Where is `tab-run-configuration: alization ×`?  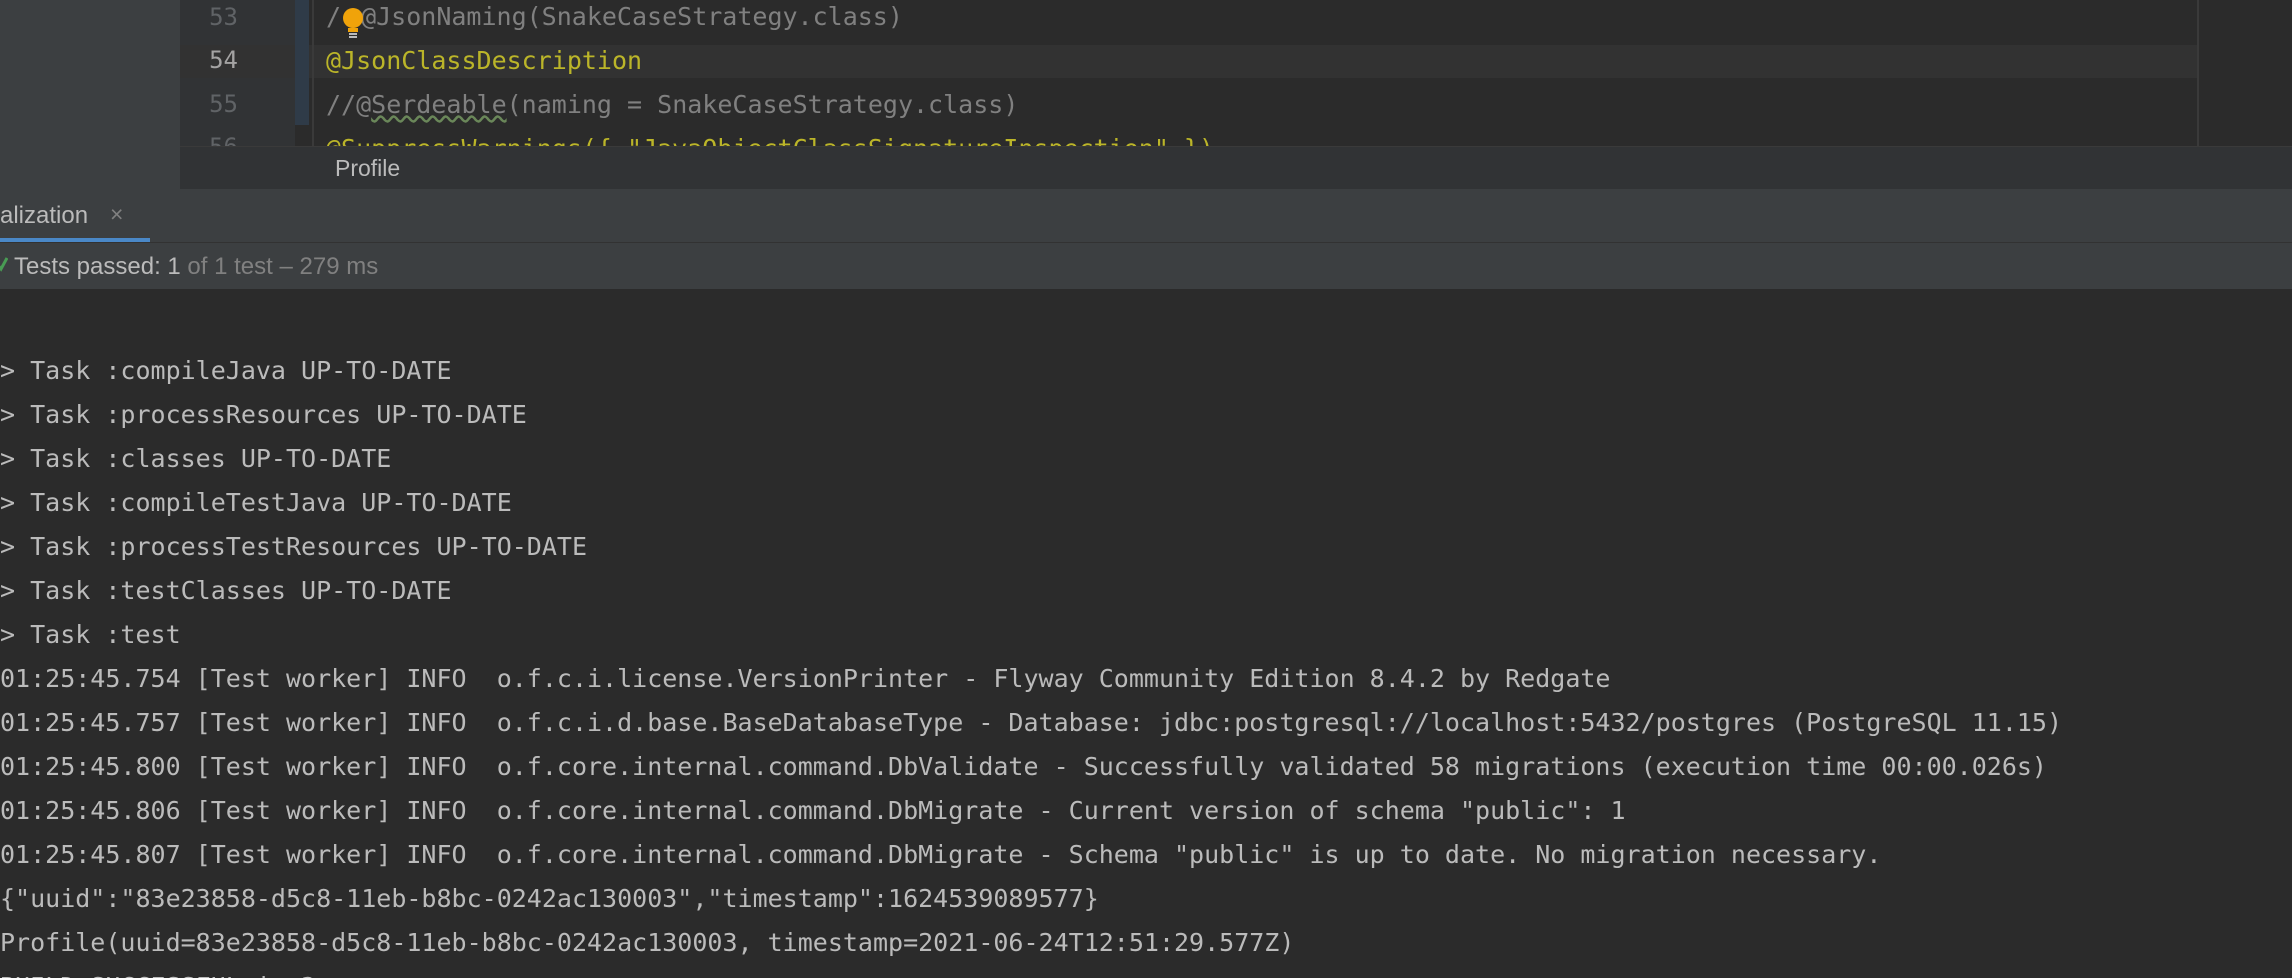
tab-run-configuration: alization × is located at coordinates (75, 215).